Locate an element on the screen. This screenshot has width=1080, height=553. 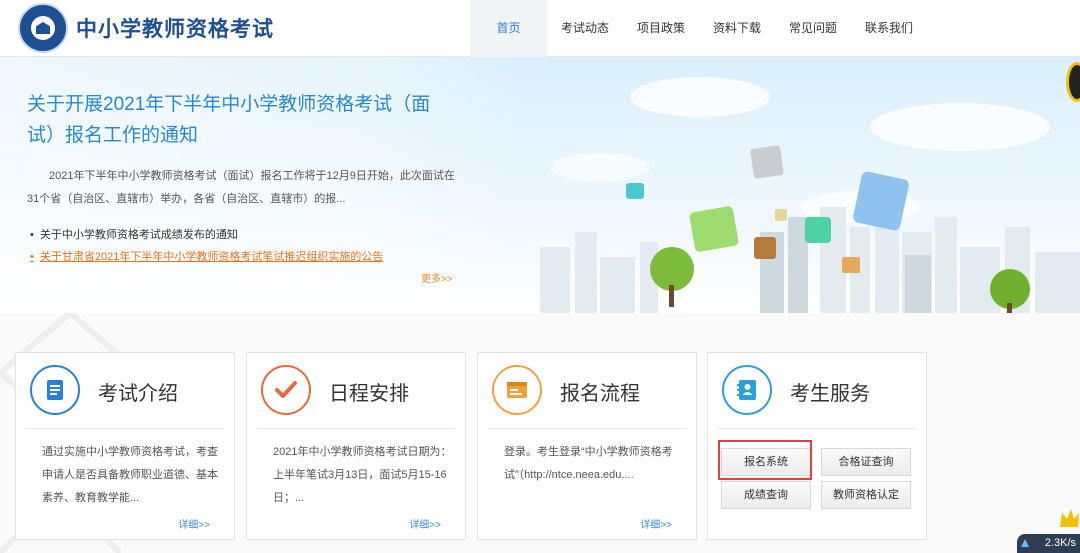
site-header: 中小学教师资格考试 首页 考试动态 项目政策 资料下载 常见问题 联系我们 is located at coordinates (540, 28).